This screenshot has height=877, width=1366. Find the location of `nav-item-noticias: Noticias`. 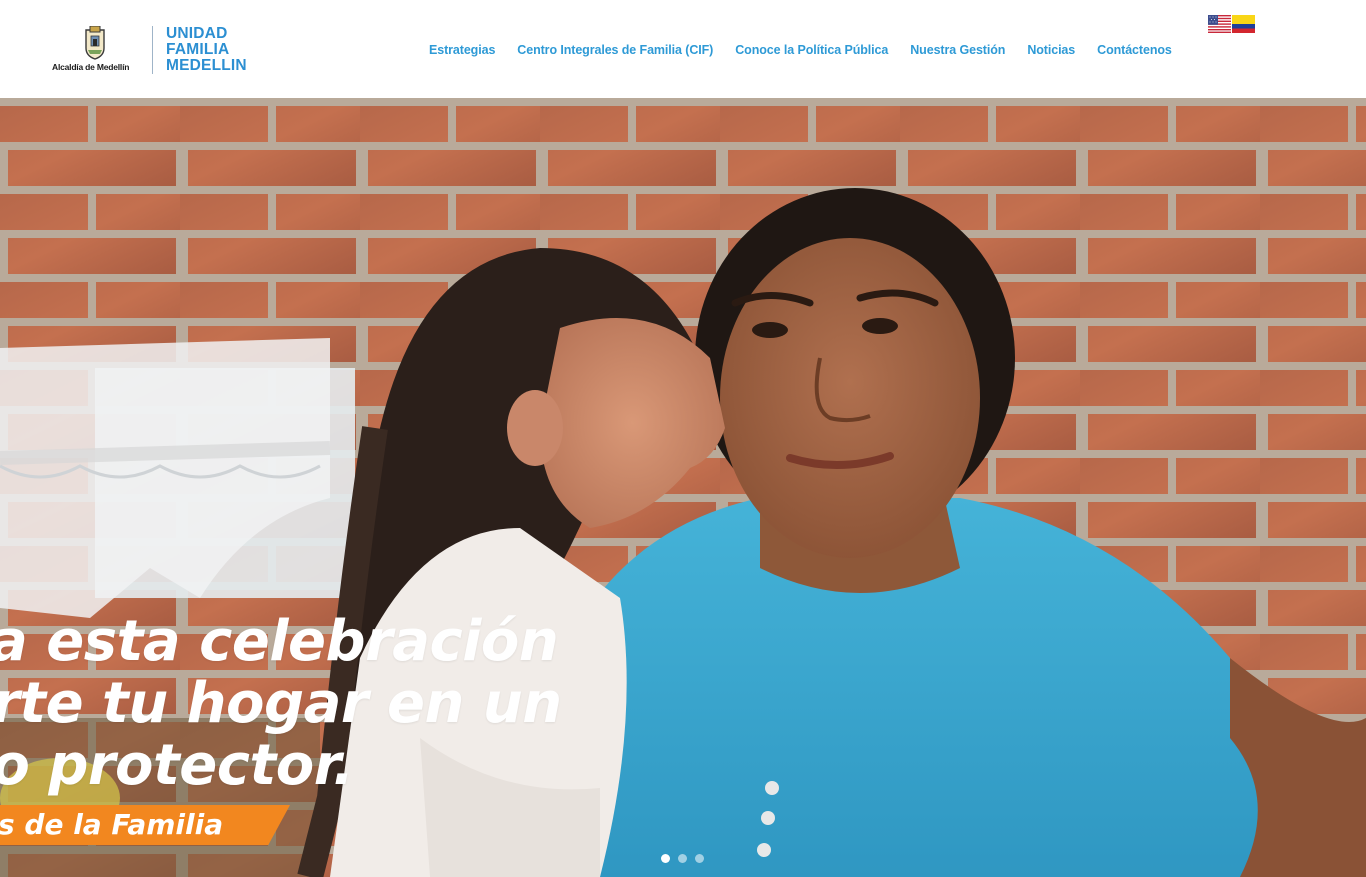

nav-item-noticias: Noticias is located at coordinates (1051, 50).